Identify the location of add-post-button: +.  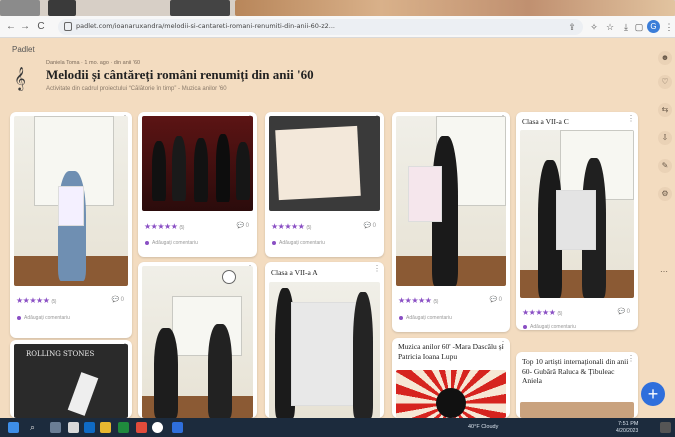
(653, 394).